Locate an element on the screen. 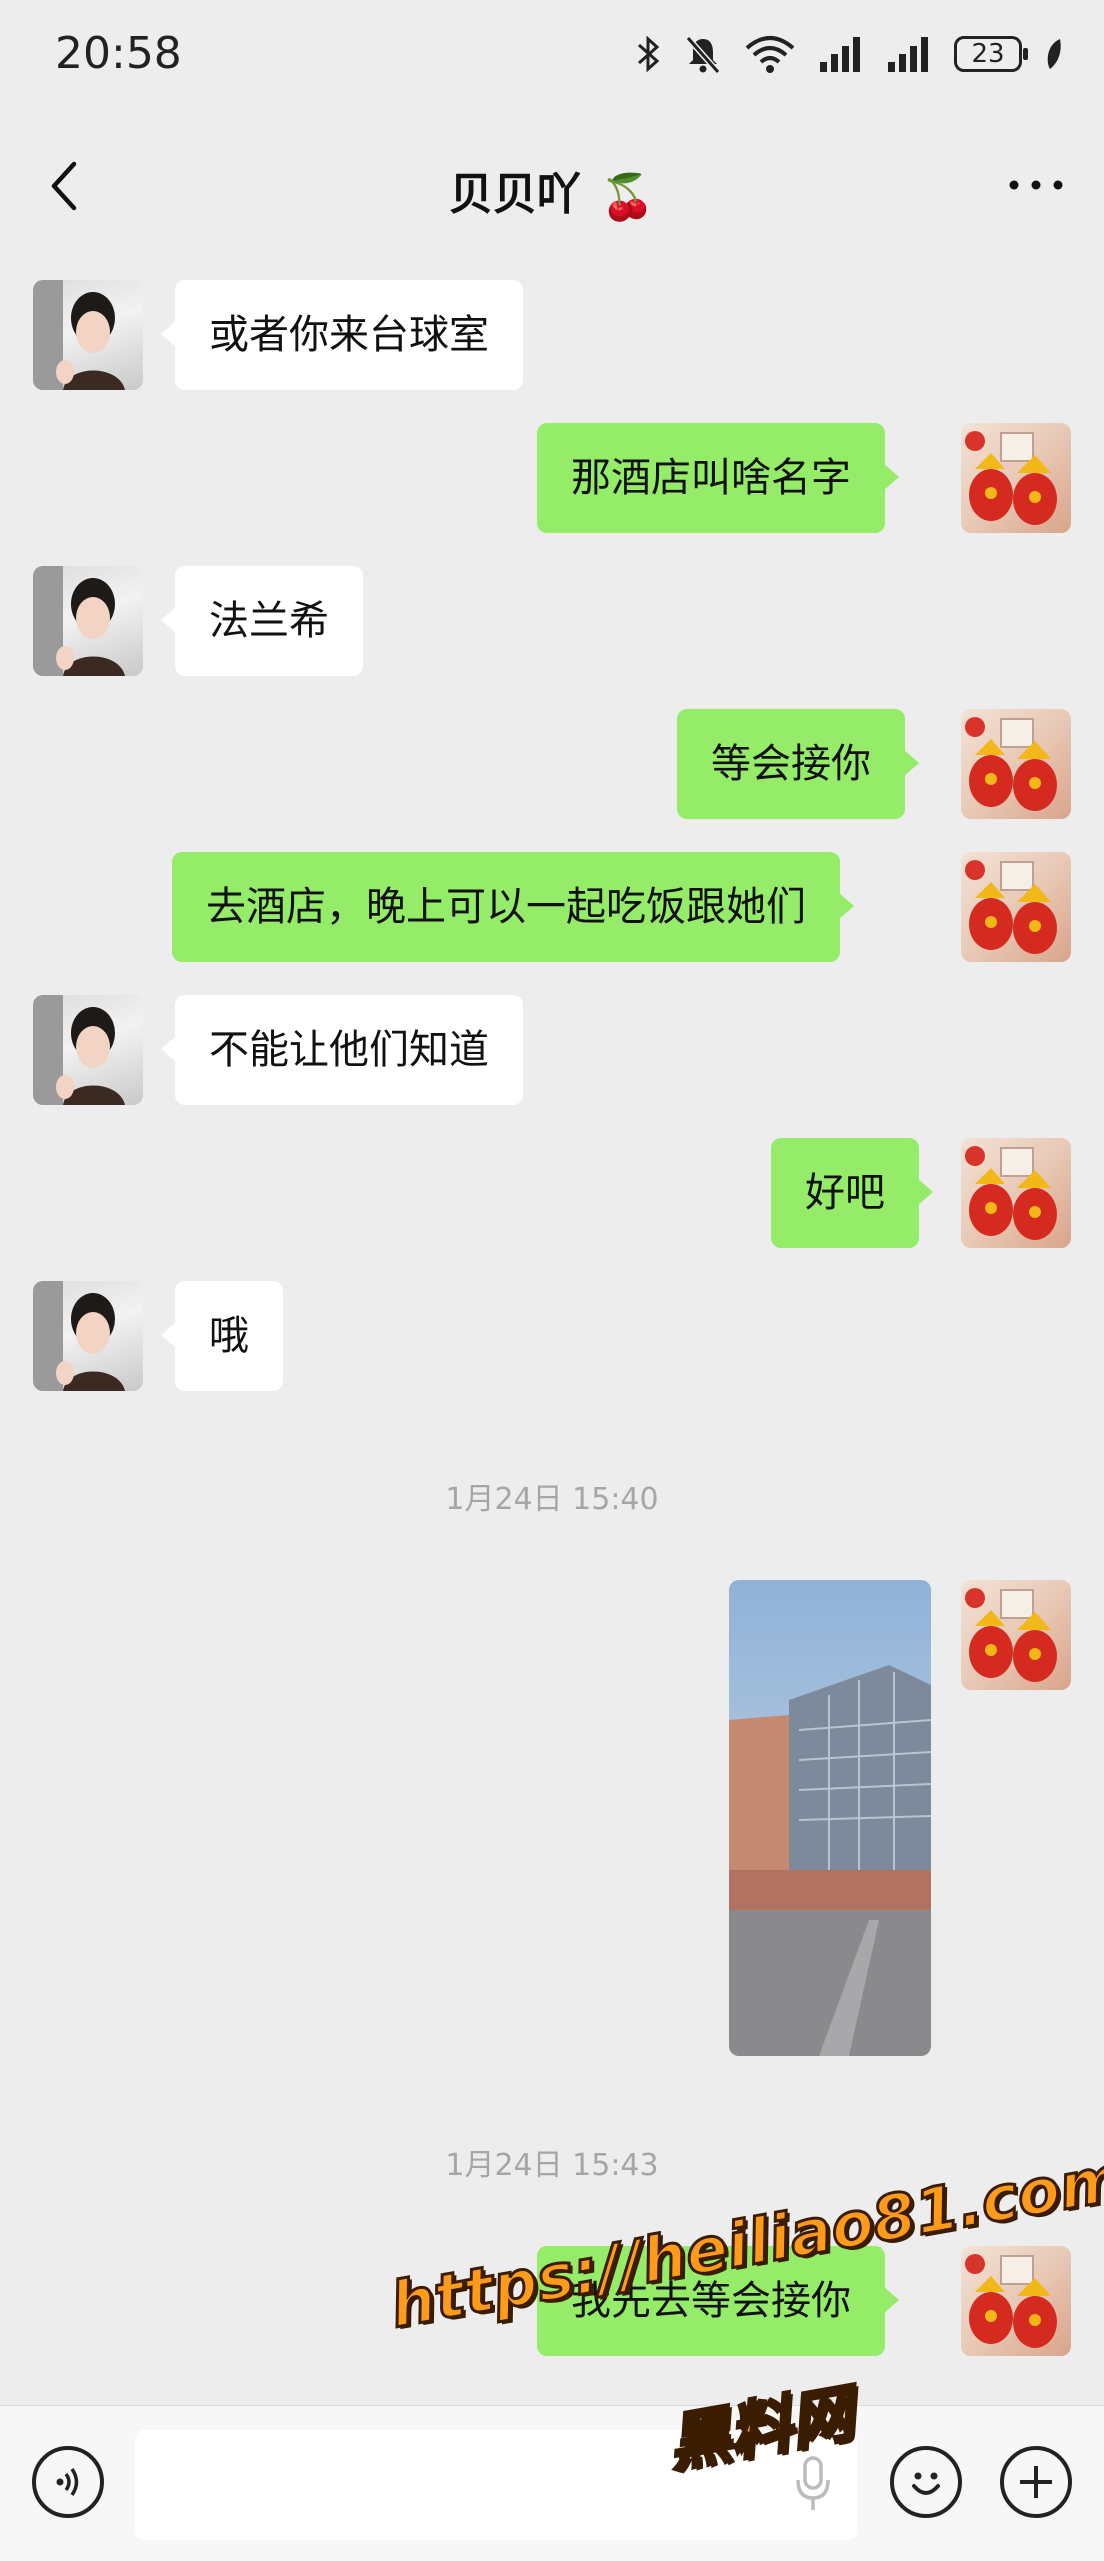  chat-header: 贝贝吖 🍒 is located at coordinates (552, 185).